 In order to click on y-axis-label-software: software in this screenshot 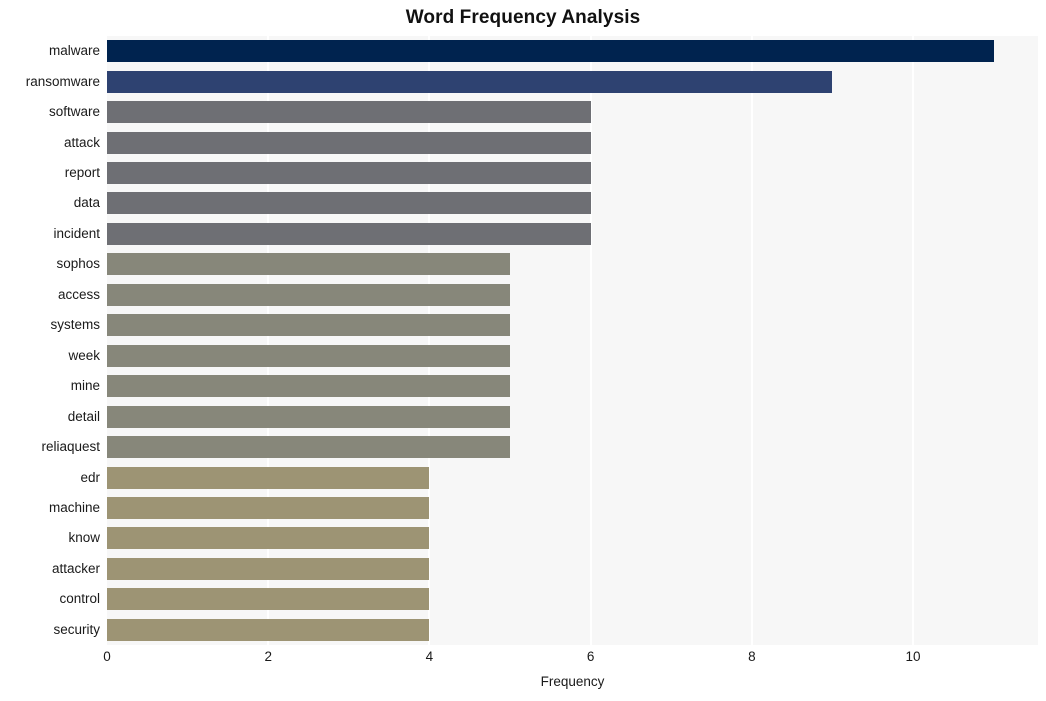, I will do `click(74, 112)`.